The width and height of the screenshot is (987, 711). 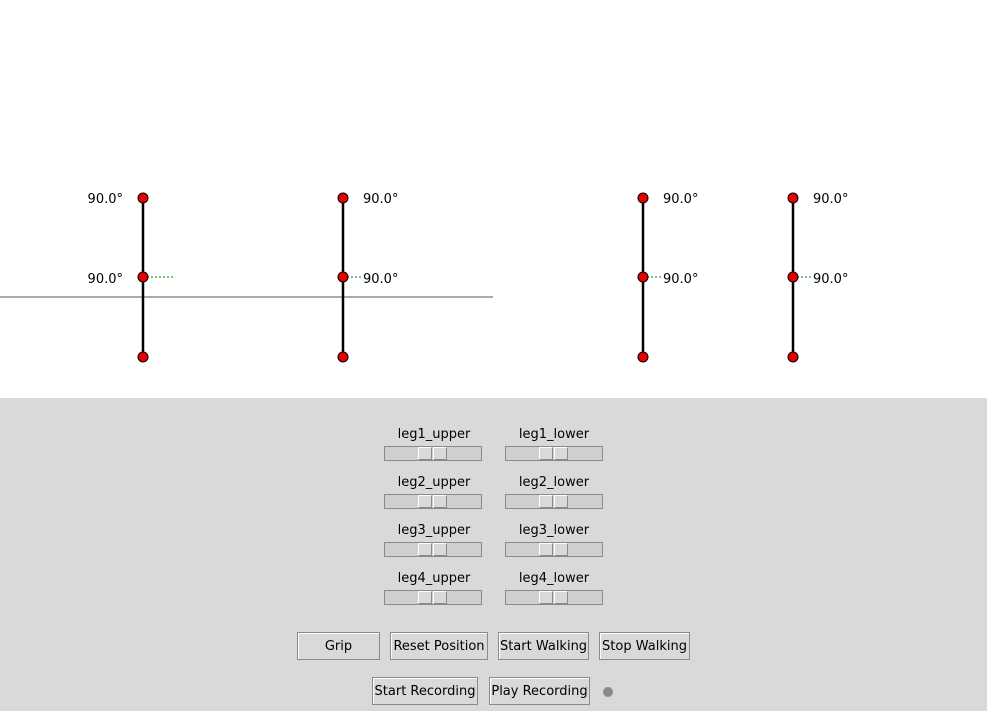 I want to click on slider-label-leg2-lower: leg2_lower, so click(x=554, y=482).